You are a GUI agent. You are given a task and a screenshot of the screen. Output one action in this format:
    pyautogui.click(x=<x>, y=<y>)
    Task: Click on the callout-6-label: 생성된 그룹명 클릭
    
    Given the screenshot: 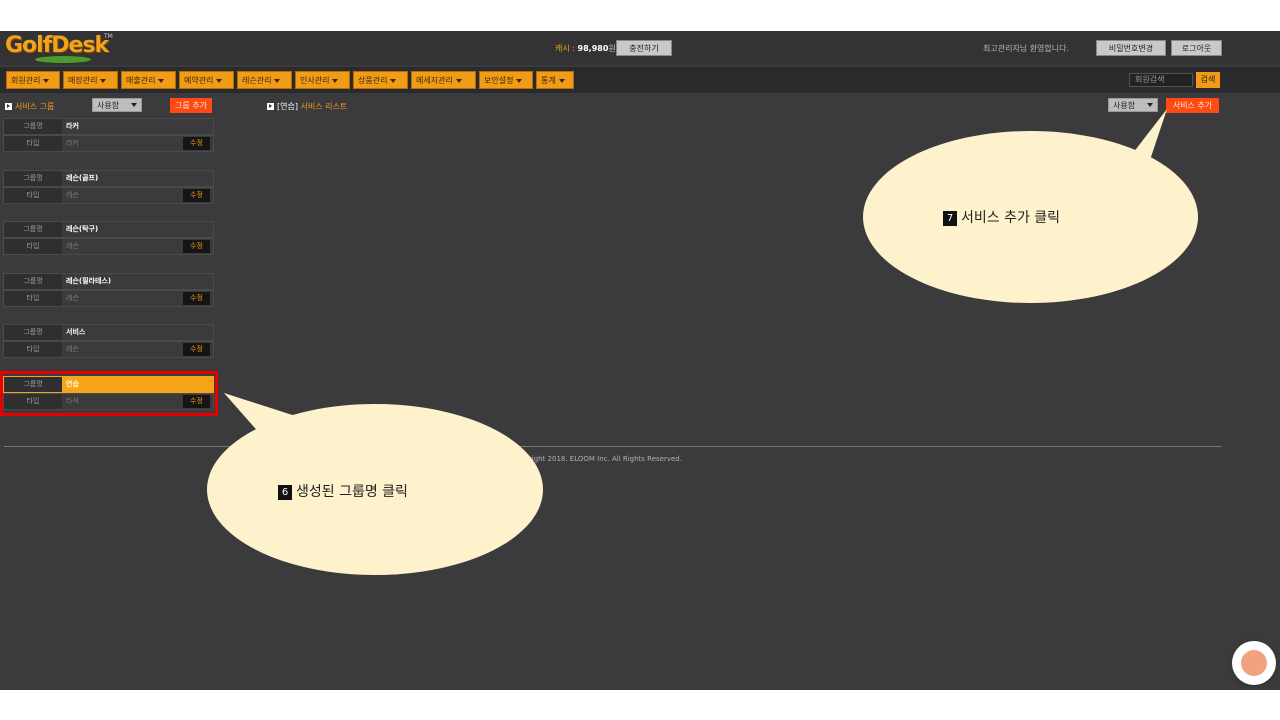 What is the action you would take?
    pyautogui.click(x=352, y=492)
    